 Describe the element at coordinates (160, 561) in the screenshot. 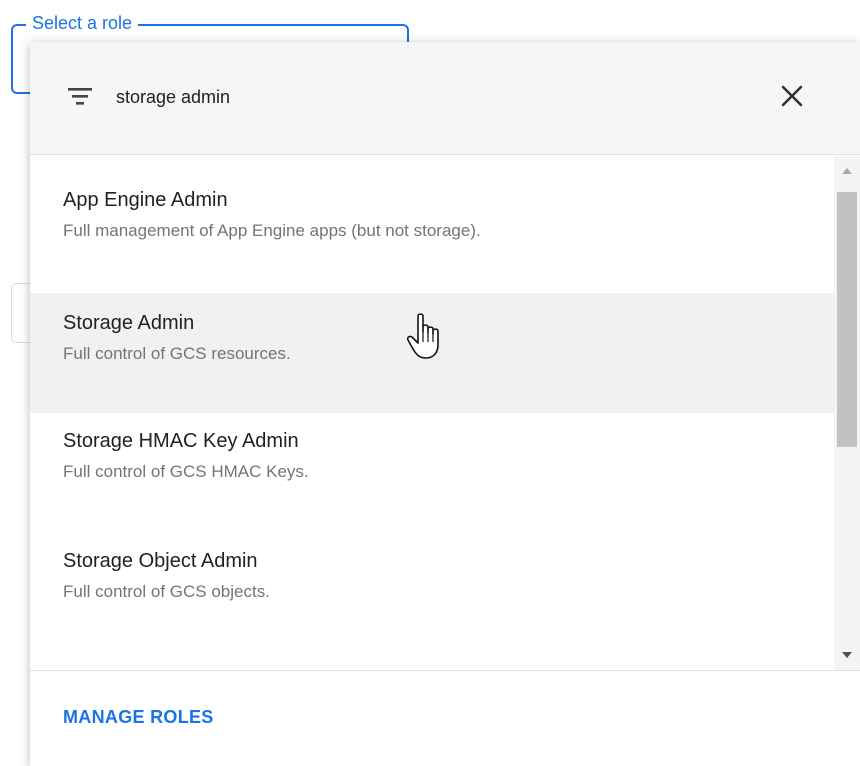

I see `role-title: Storage Object Admin` at that location.